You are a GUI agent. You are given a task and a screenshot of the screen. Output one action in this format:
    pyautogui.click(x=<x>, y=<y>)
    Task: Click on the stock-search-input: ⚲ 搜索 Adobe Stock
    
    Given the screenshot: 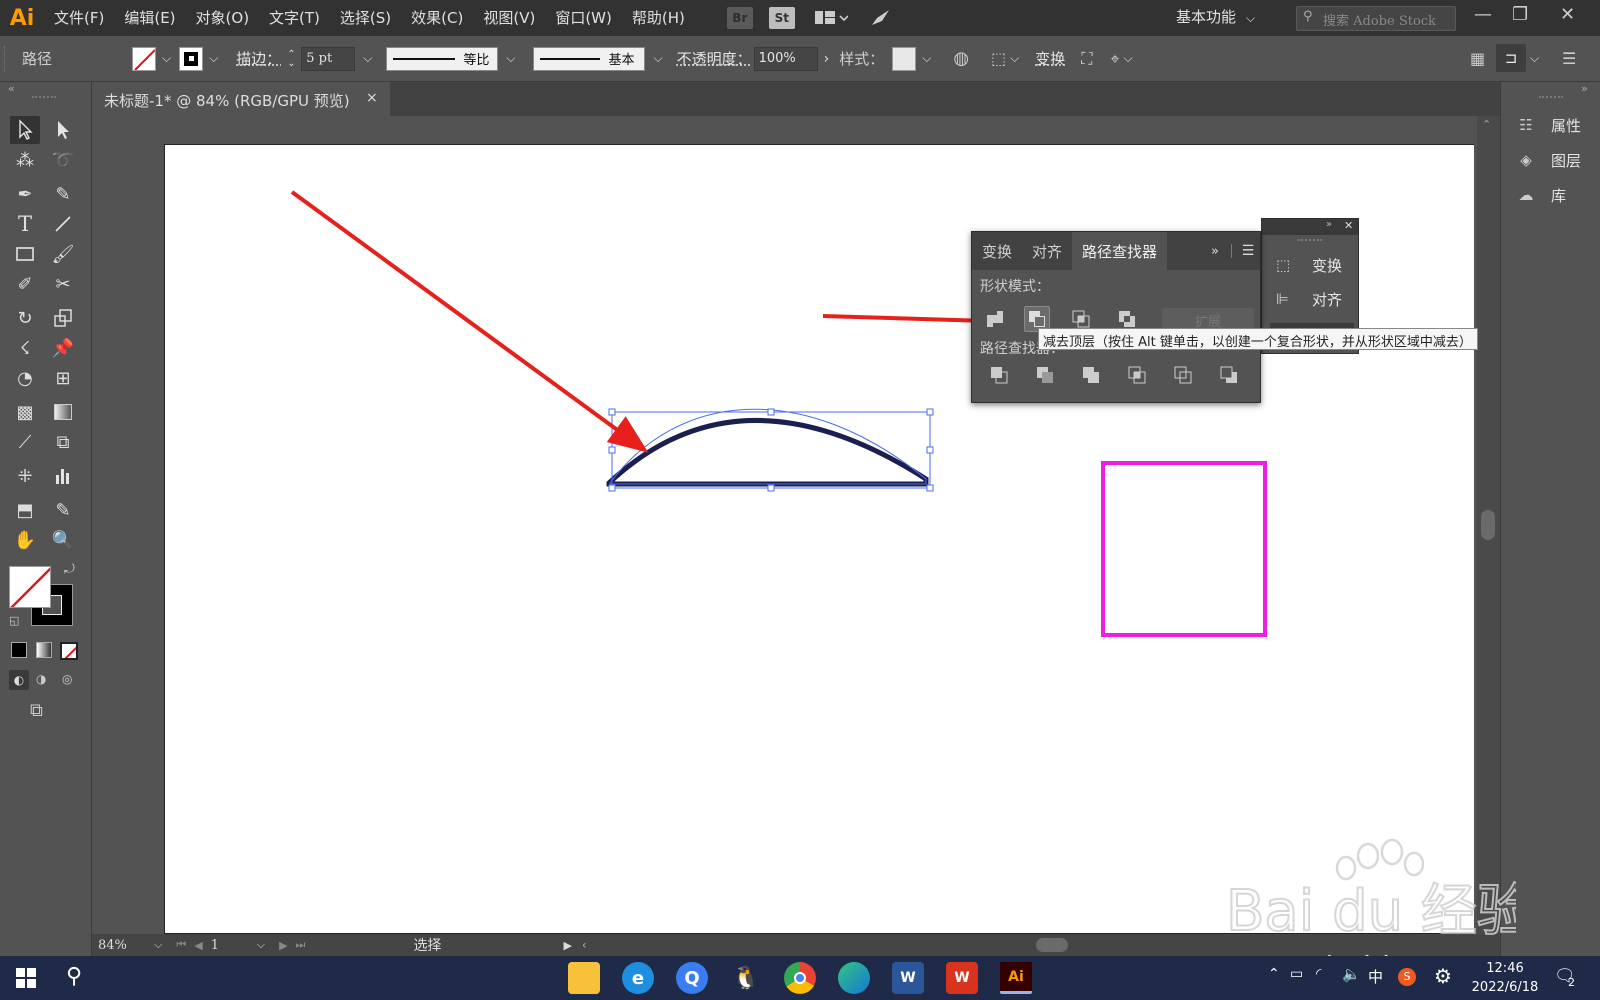 What is the action you would take?
    pyautogui.click(x=1376, y=18)
    